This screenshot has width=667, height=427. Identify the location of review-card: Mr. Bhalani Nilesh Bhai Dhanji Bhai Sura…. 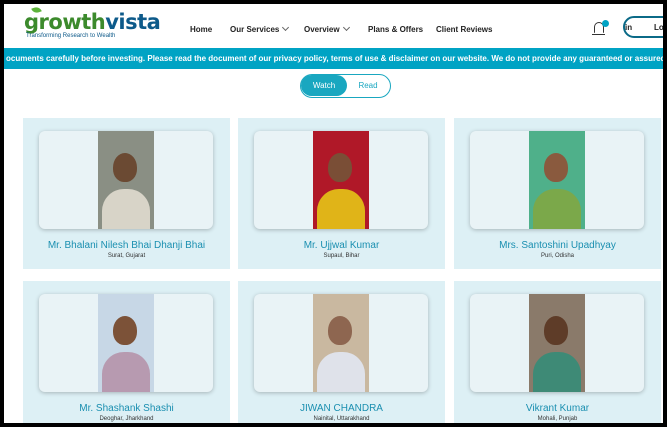
(126, 193).